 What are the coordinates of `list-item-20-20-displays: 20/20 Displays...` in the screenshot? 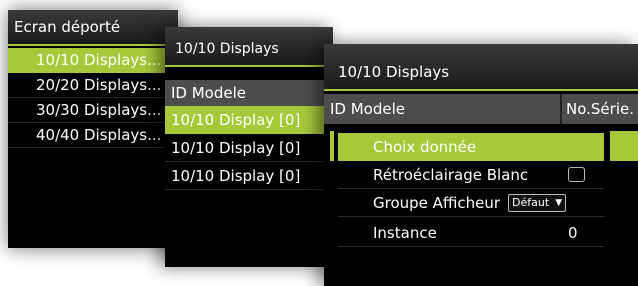 It's located at (93, 85).